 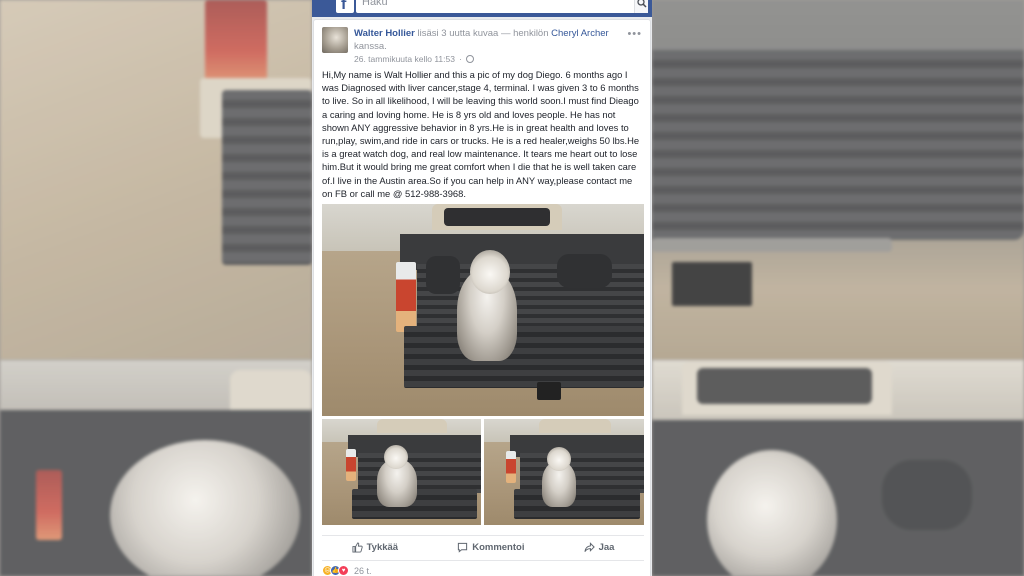 I want to click on comment-label: Kommentoi, so click(x=498, y=547).